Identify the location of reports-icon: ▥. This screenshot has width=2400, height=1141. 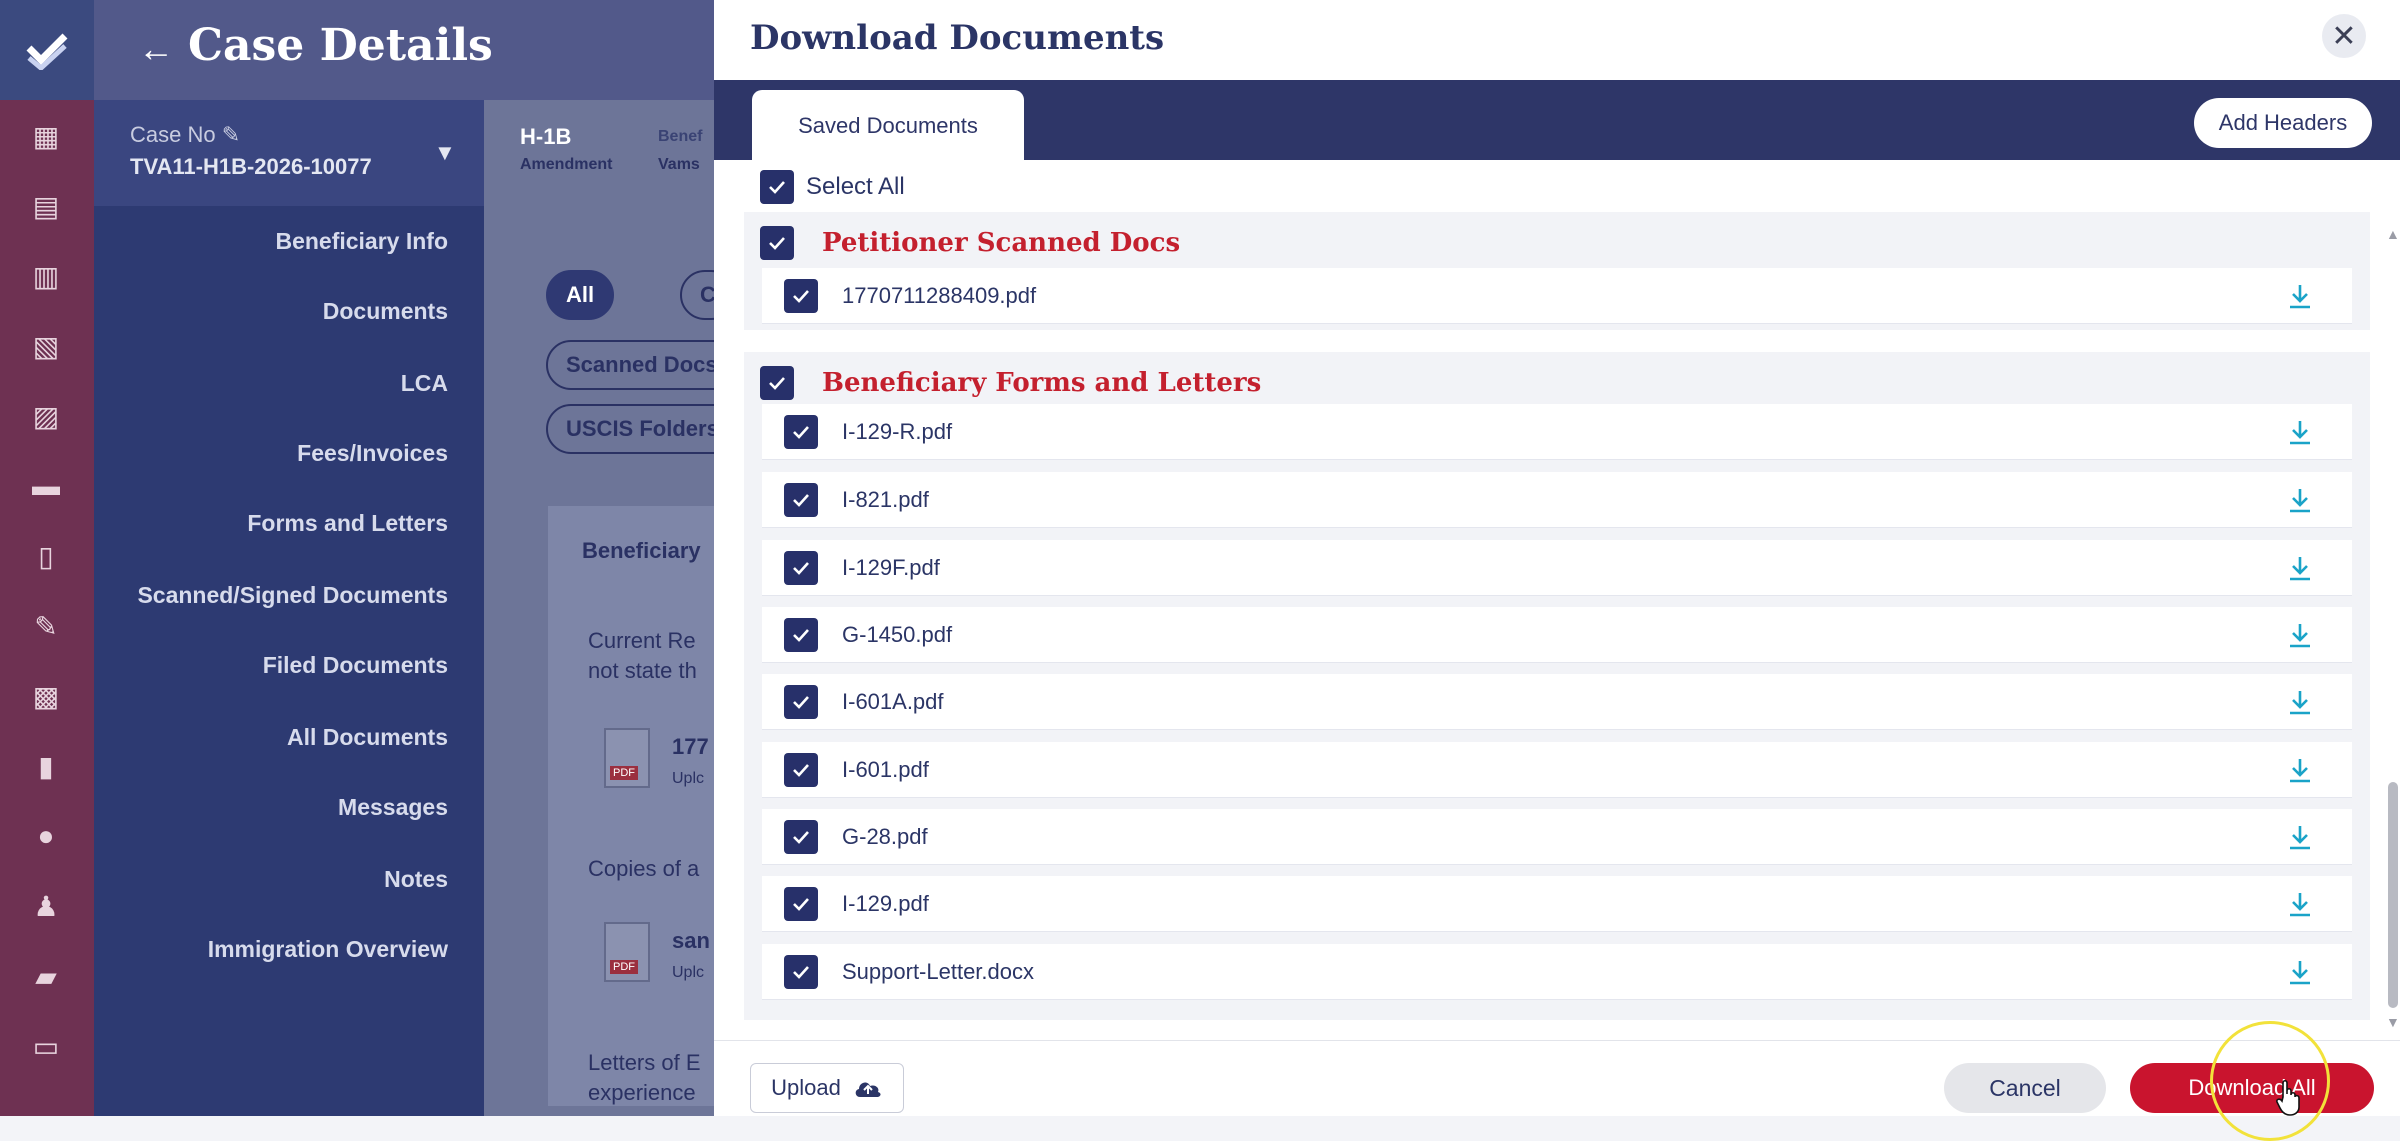
(46, 276).